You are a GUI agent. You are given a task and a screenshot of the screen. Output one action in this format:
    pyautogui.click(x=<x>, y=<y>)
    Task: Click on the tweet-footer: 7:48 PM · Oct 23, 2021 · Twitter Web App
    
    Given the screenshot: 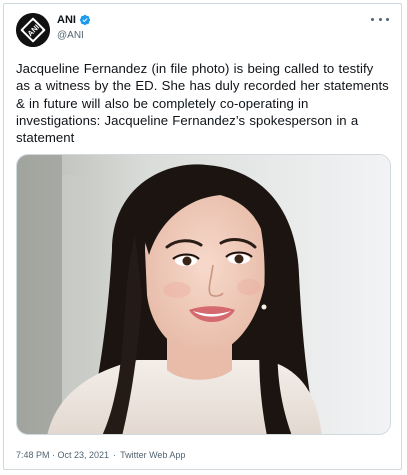 What is the action you would take?
    pyautogui.click(x=100, y=455)
    